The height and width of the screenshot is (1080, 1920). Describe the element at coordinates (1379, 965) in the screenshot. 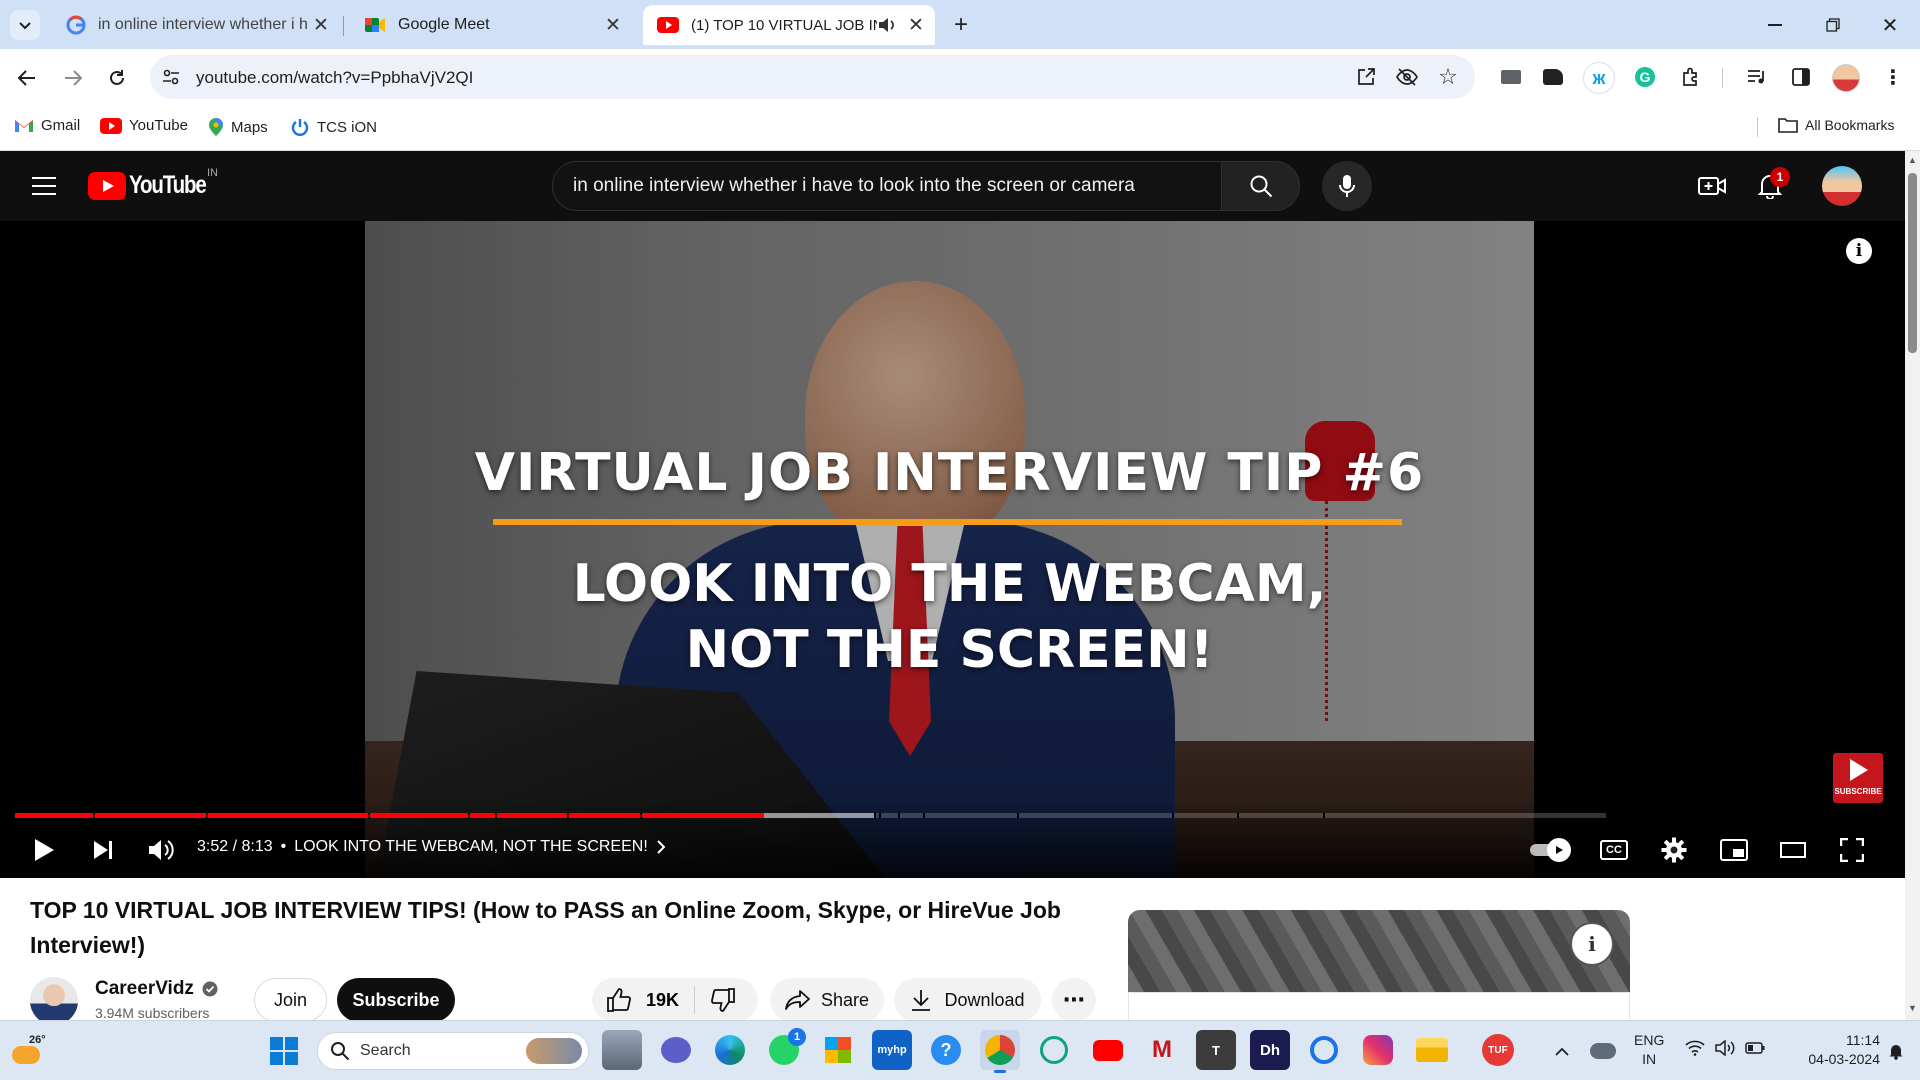

I see `ad-banner: i` at that location.